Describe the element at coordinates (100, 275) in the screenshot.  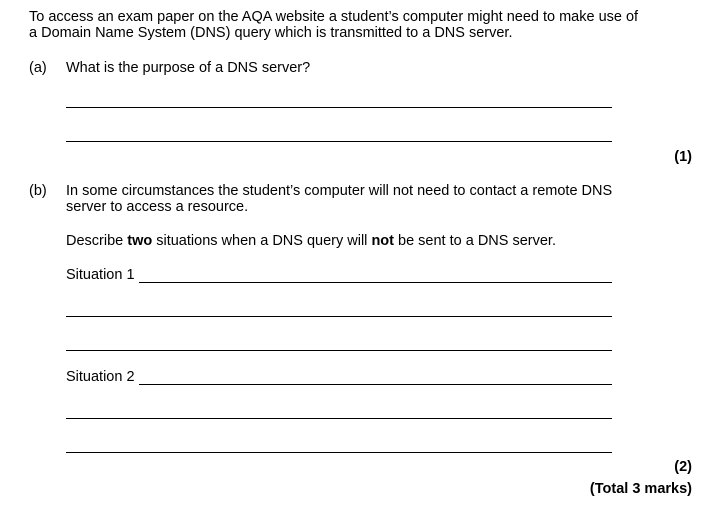
I see `situation-1-label: Situation 1` at that location.